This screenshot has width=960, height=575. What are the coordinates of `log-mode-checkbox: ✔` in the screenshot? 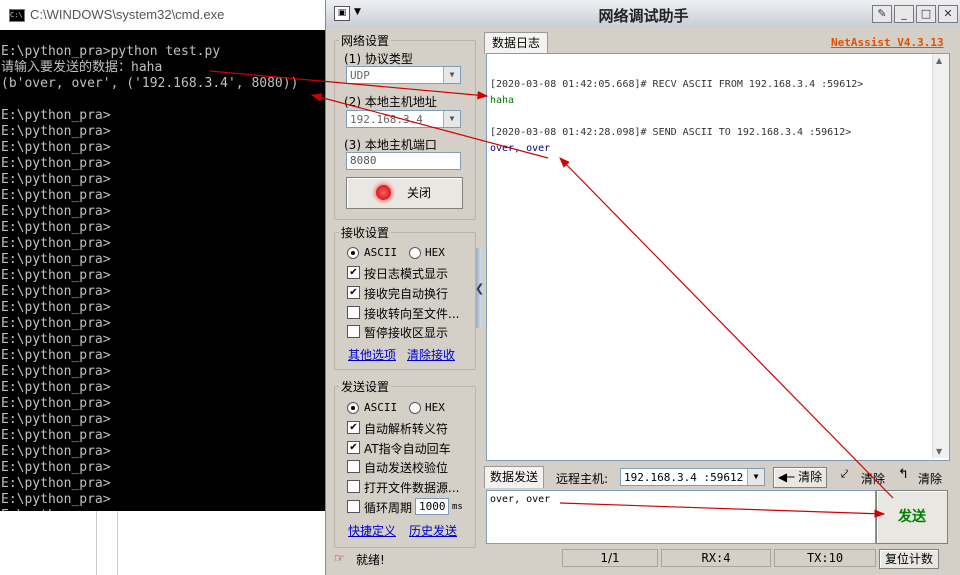 It's located at (353, 272).